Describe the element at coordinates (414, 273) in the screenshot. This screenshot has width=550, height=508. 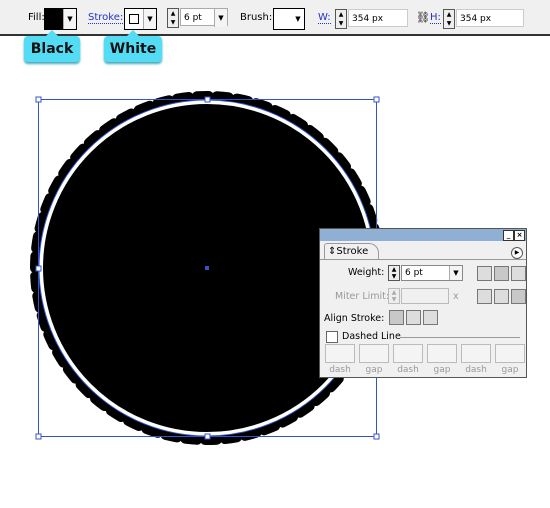
I see `weight-value: 6 pt` at that location.